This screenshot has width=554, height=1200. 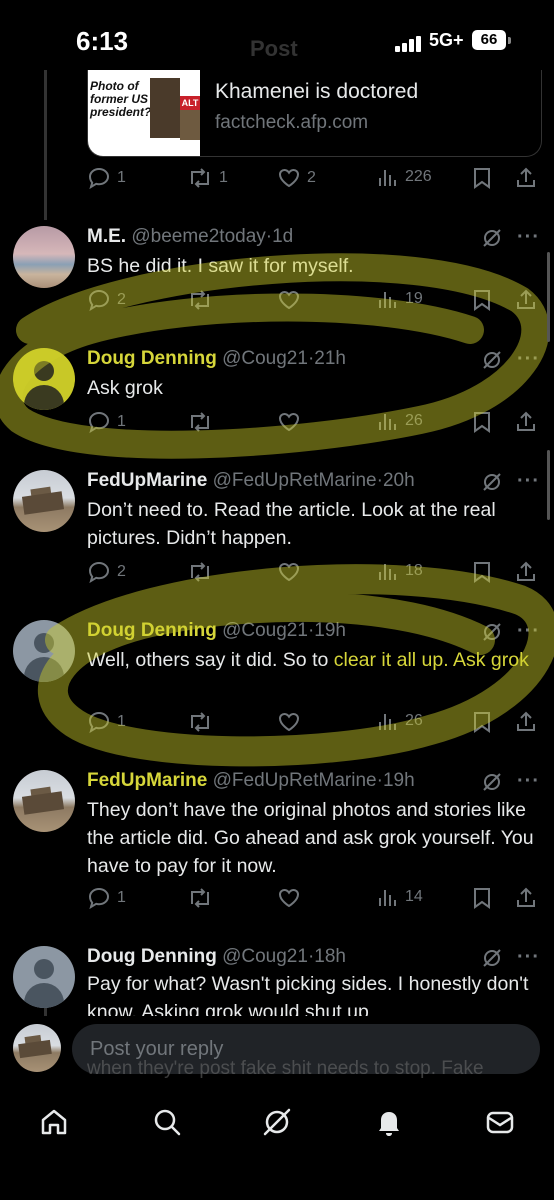 I want to click on like-button: 2, so click(x=296, y=178).